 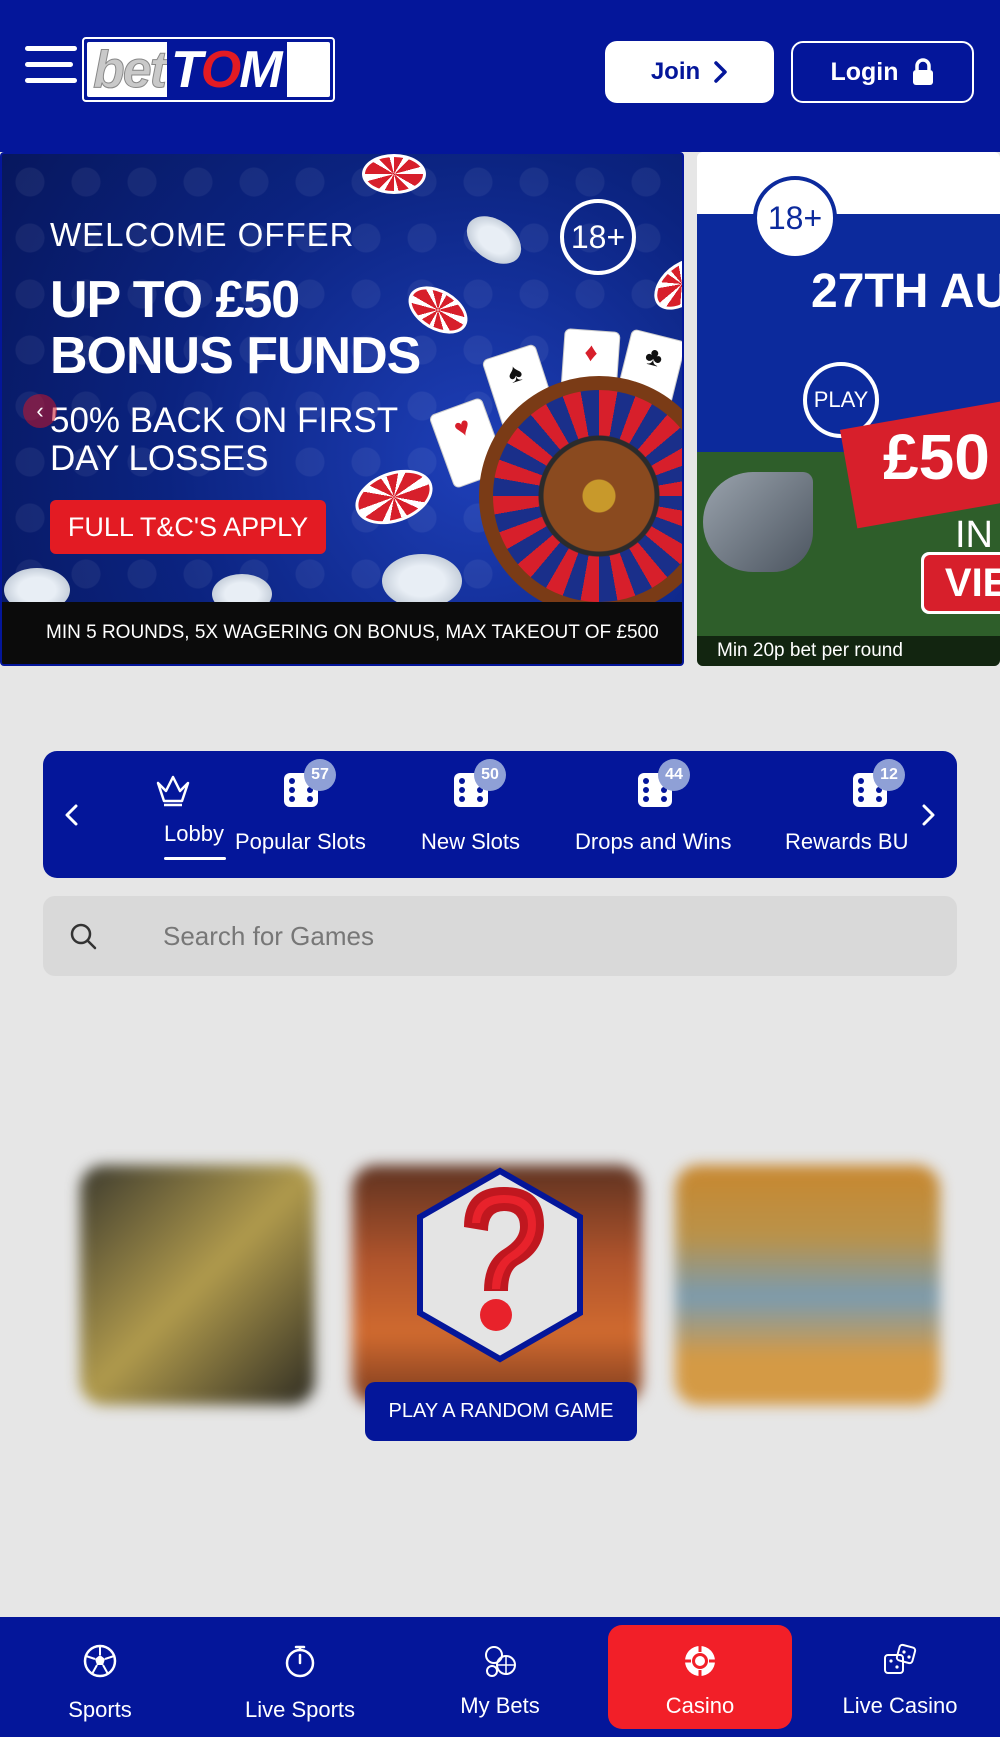 I want to click on category-label: New Slots, so click(x=471, y=841).